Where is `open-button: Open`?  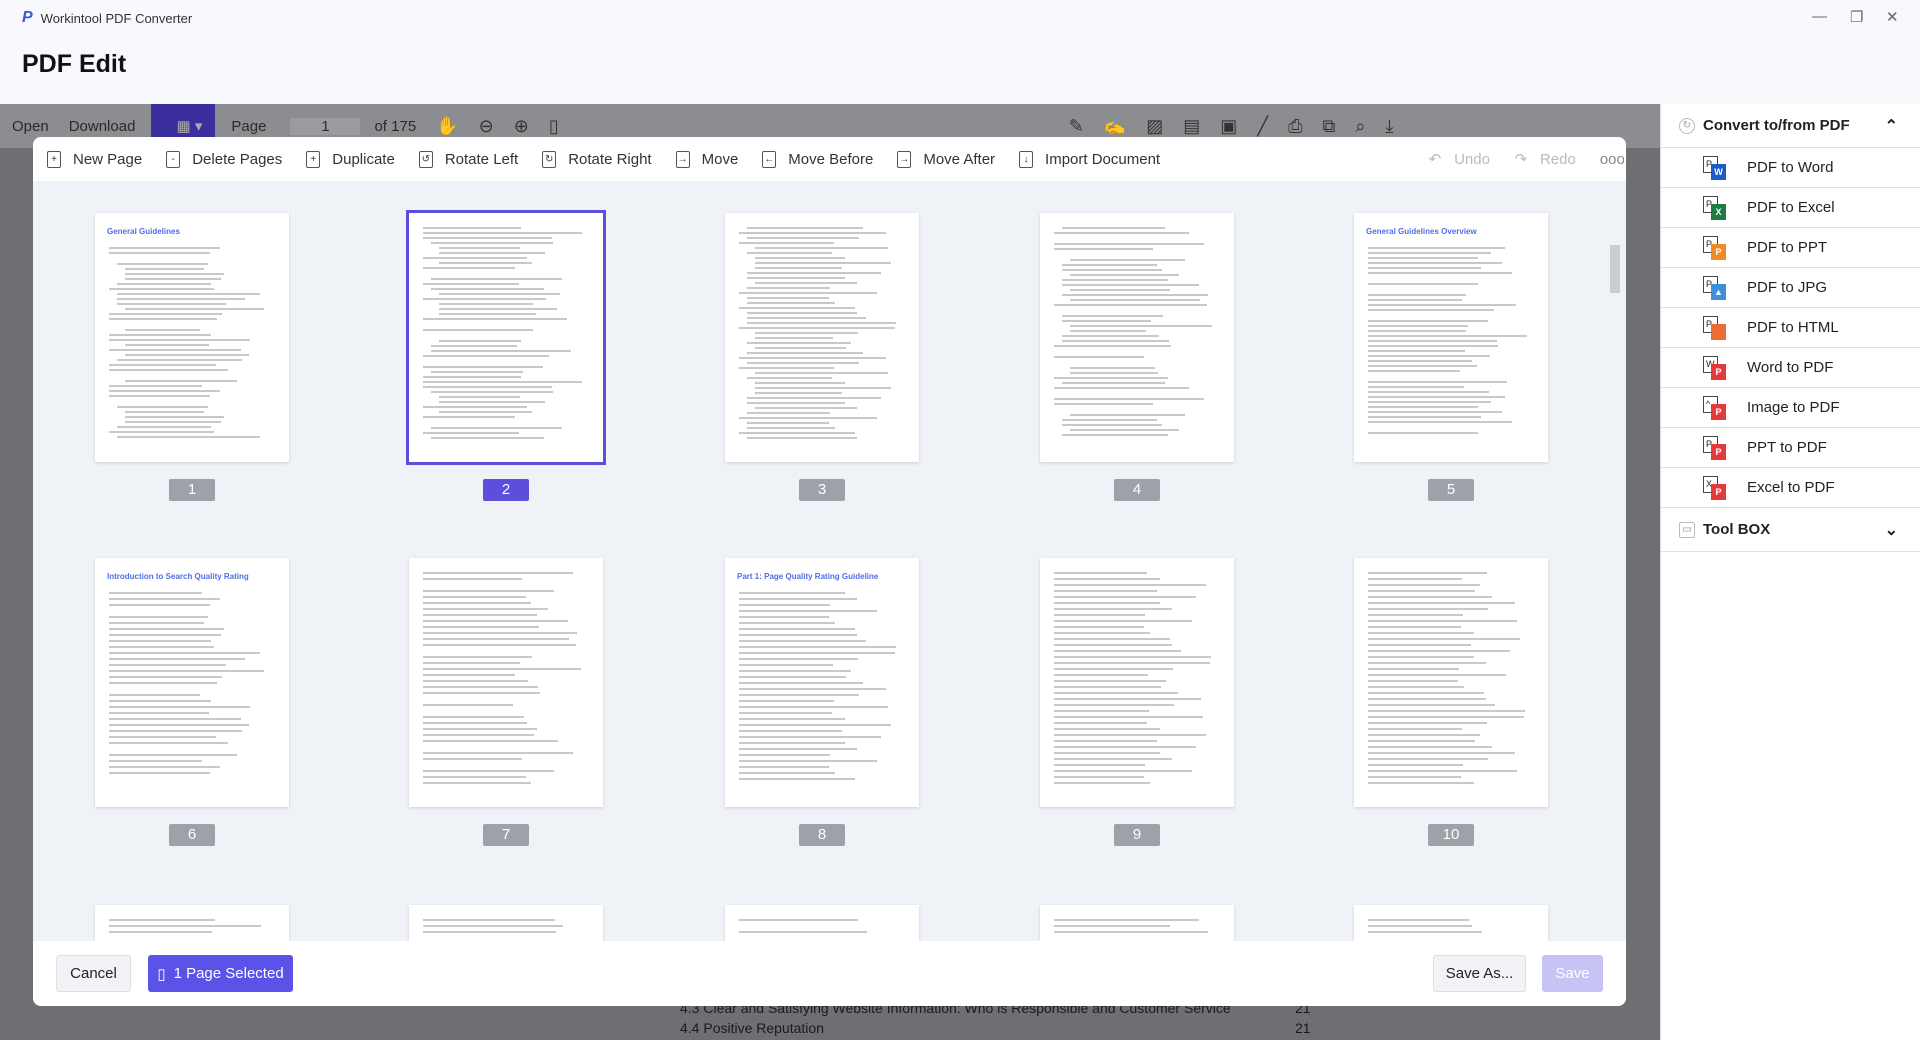
open-button: Open is located at coordinates (30, 126).